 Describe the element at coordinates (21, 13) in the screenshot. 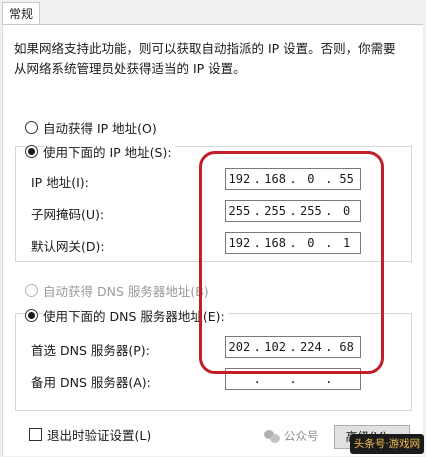

I see `tab-general: 常规` at that location.